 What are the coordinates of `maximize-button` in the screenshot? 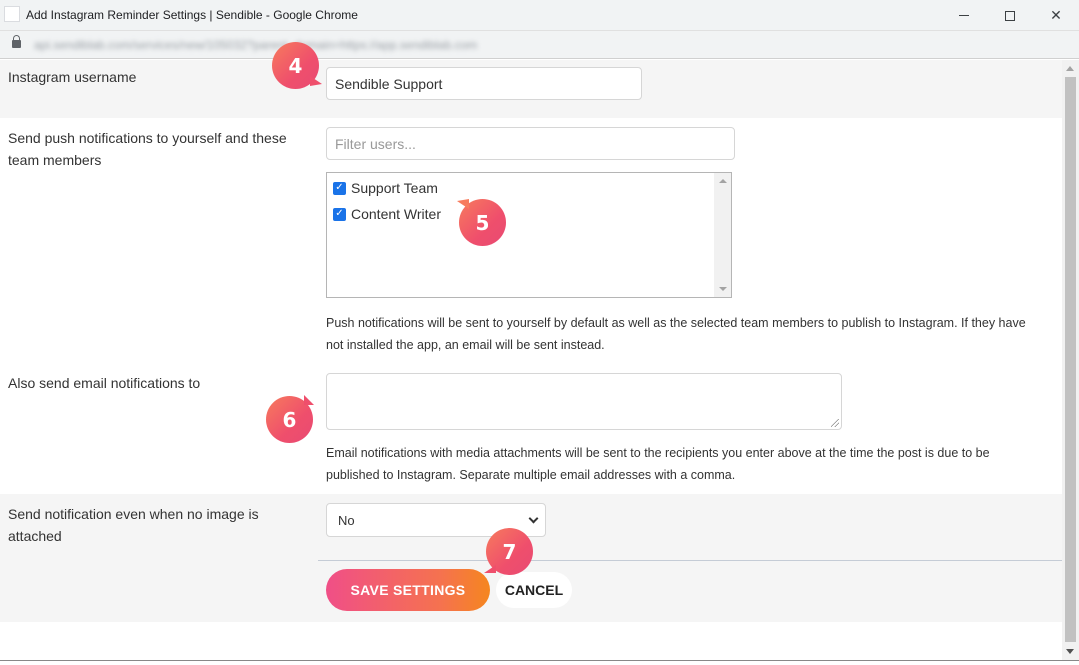 It's located at (1010, 15).